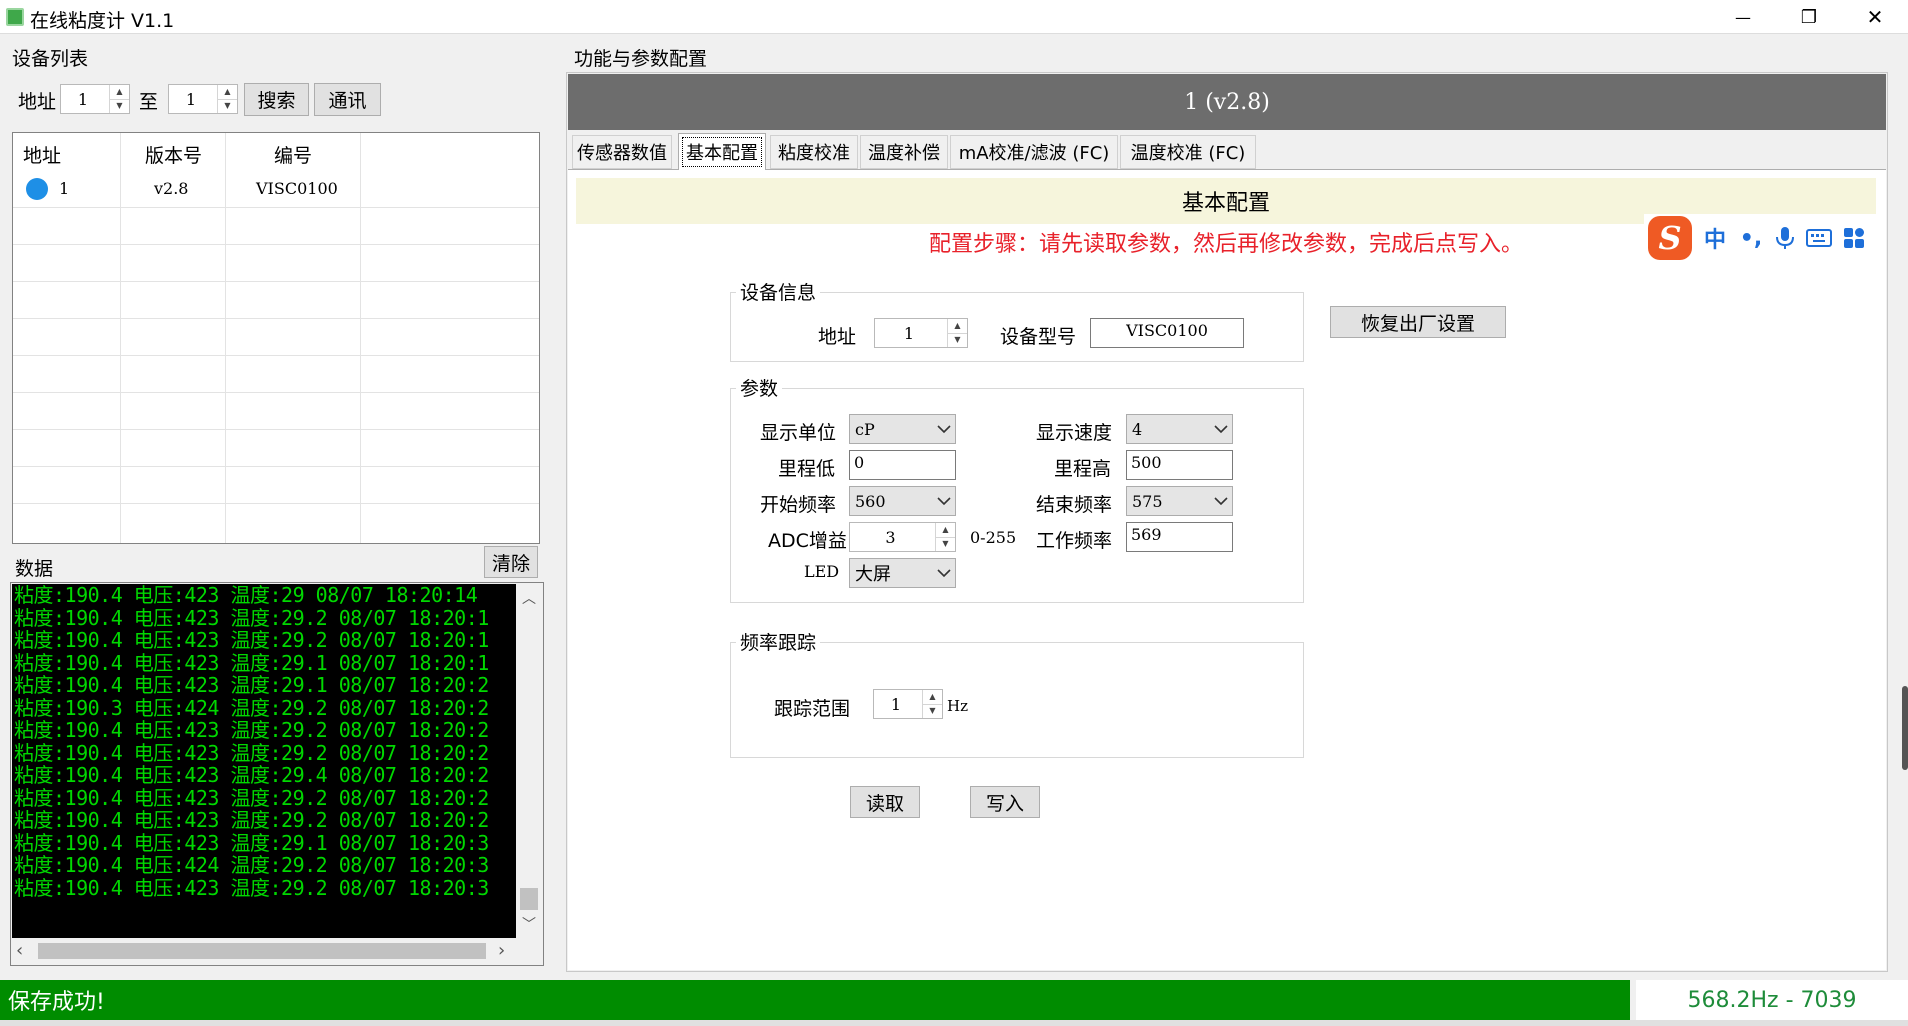 The image size is (1908, 1026). Describe the element at coordinates (778, 291) in the screenshot. I see `device-info-legend: 设备信息` at that location.